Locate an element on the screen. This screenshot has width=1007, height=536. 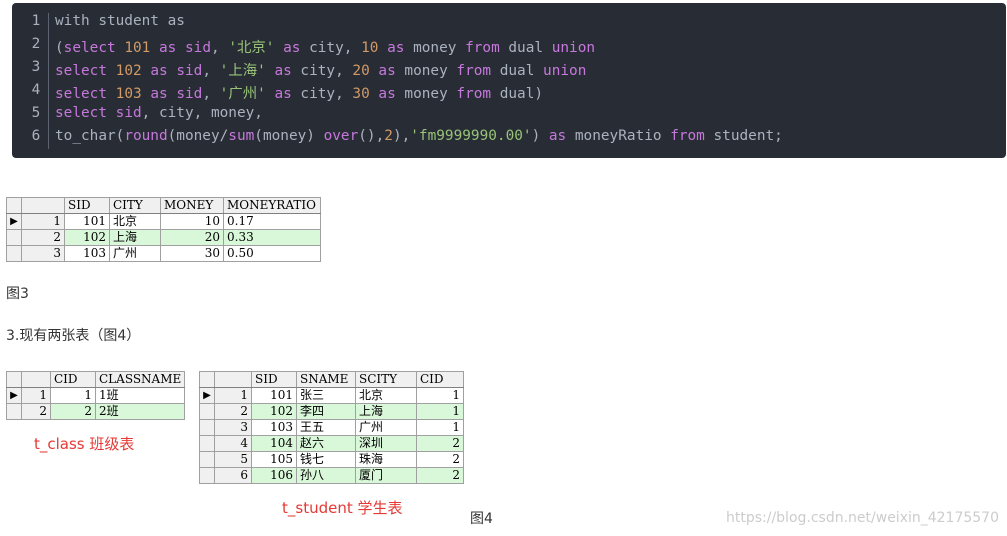
t-student-label: t_student 学生表 is located at coordinates (342, 508).